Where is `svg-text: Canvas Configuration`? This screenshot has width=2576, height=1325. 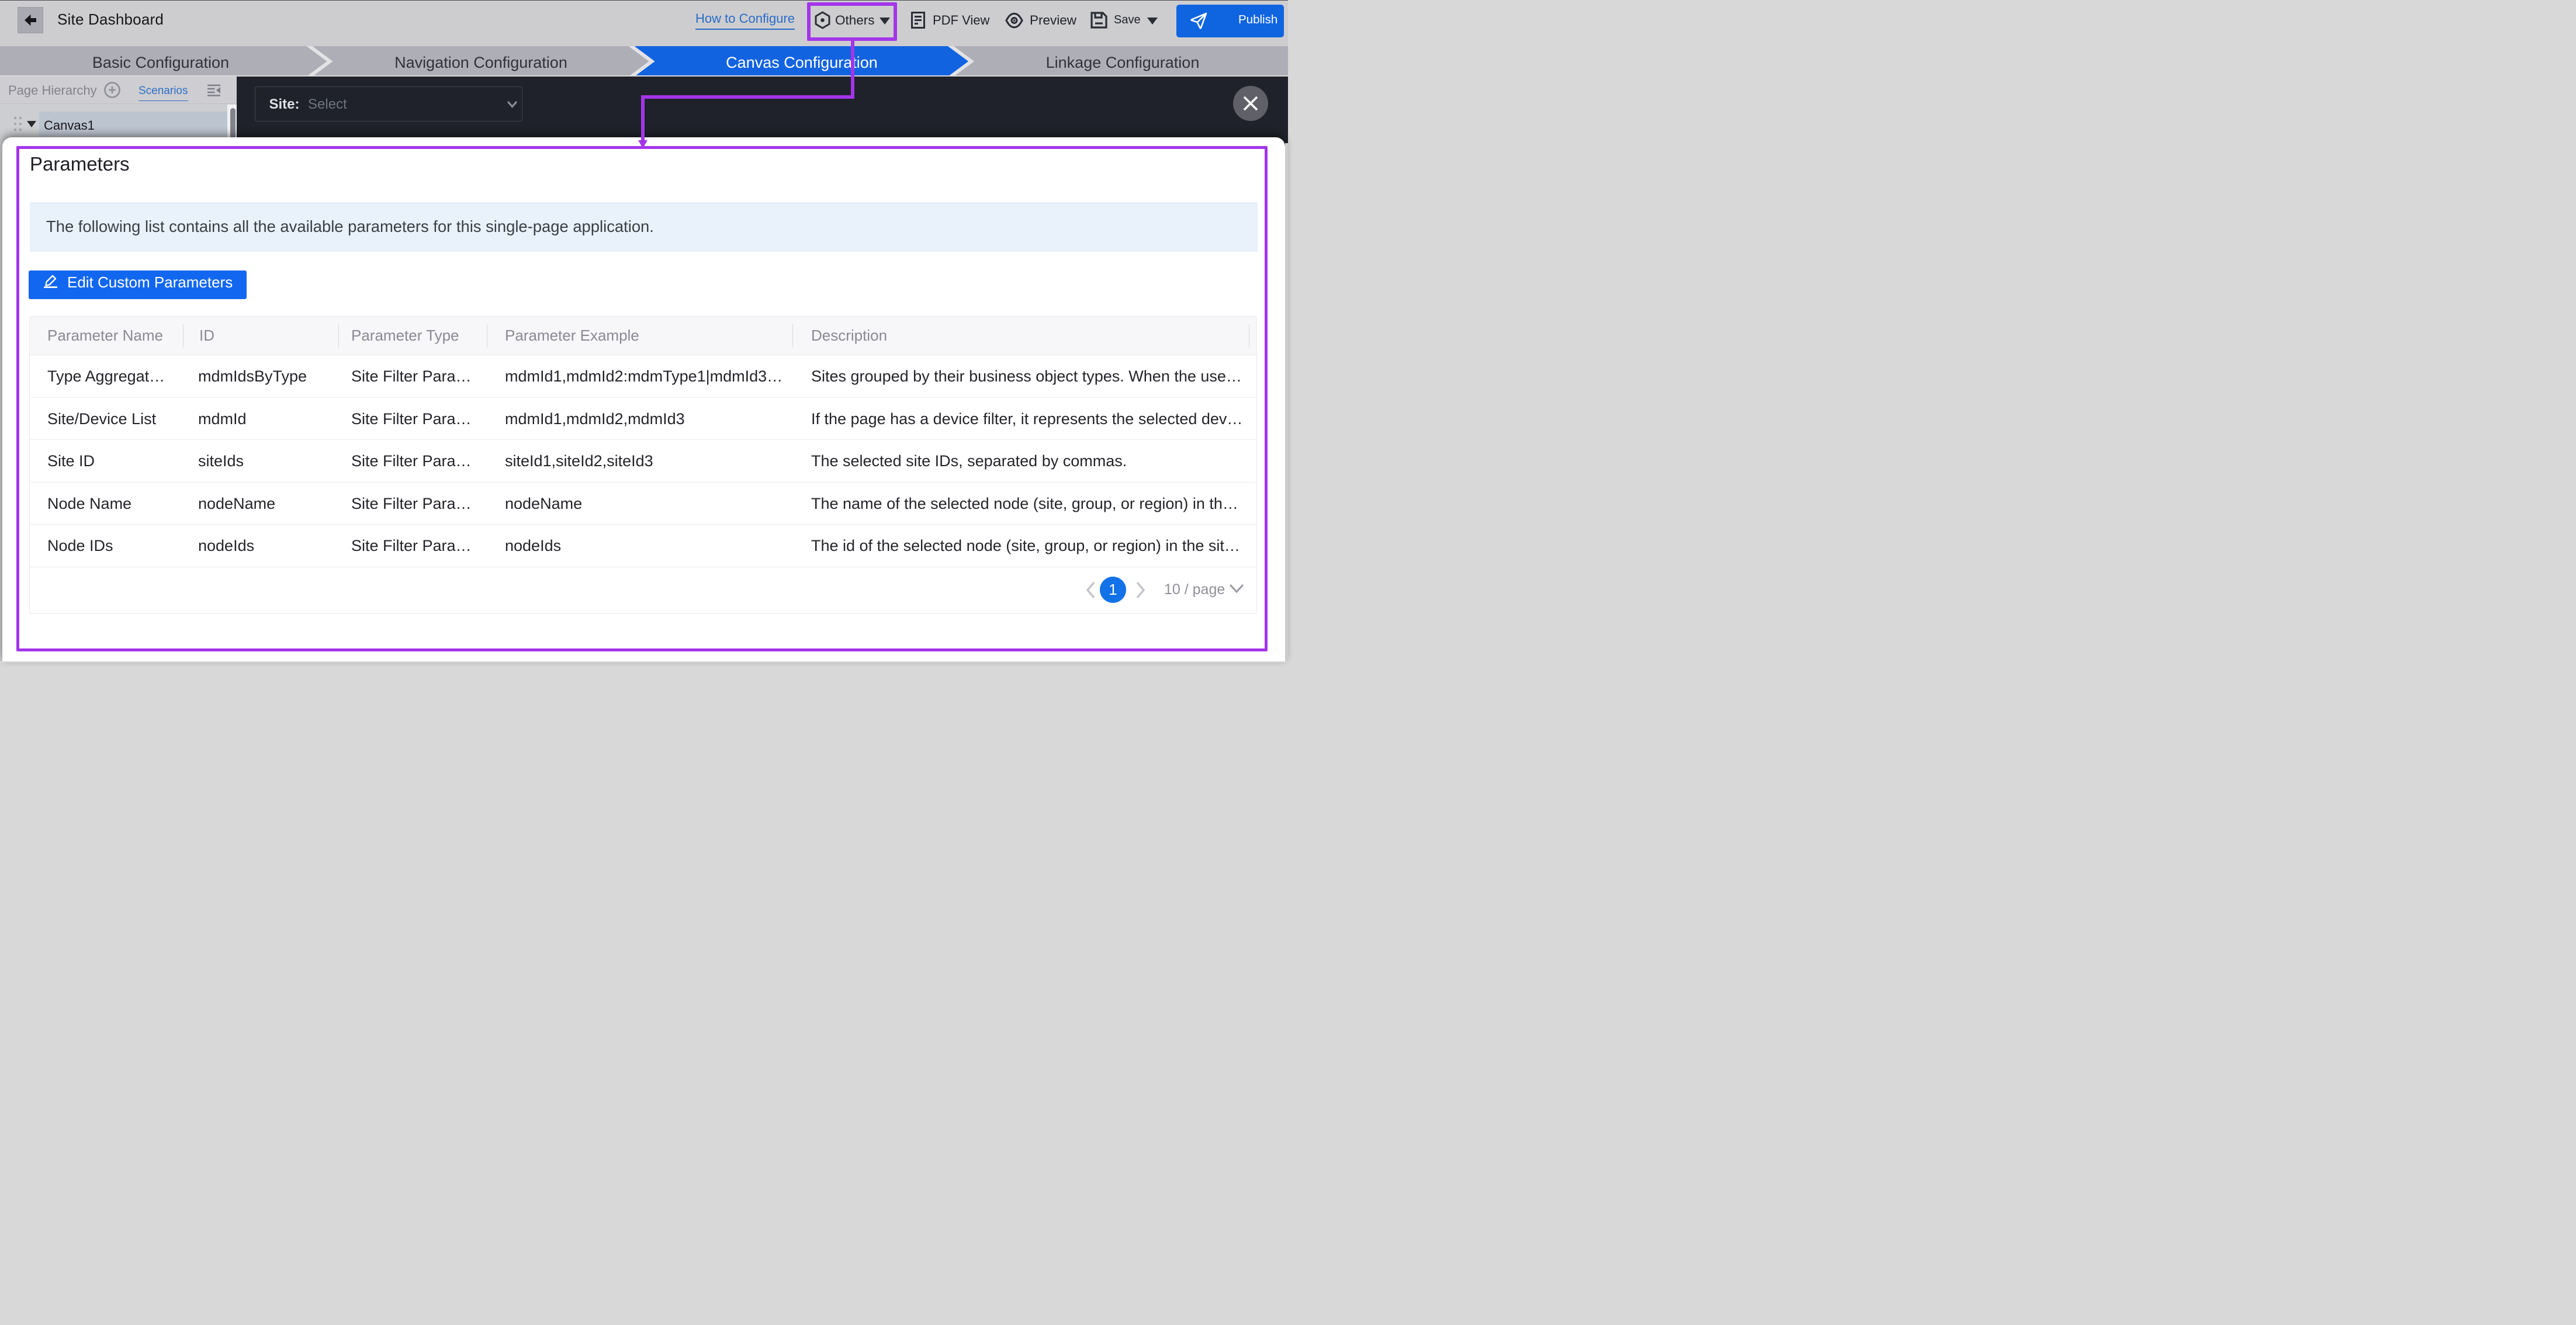 svg-text: Canvas Configuration is located at coordinates (802, 63).